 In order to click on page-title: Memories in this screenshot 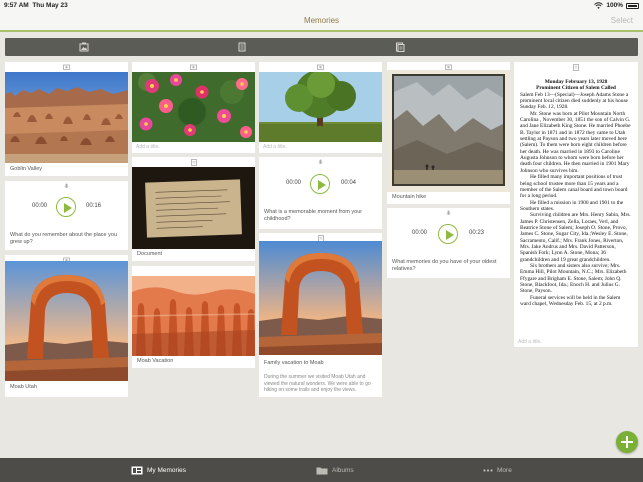, I will do `click(321, 20)`.